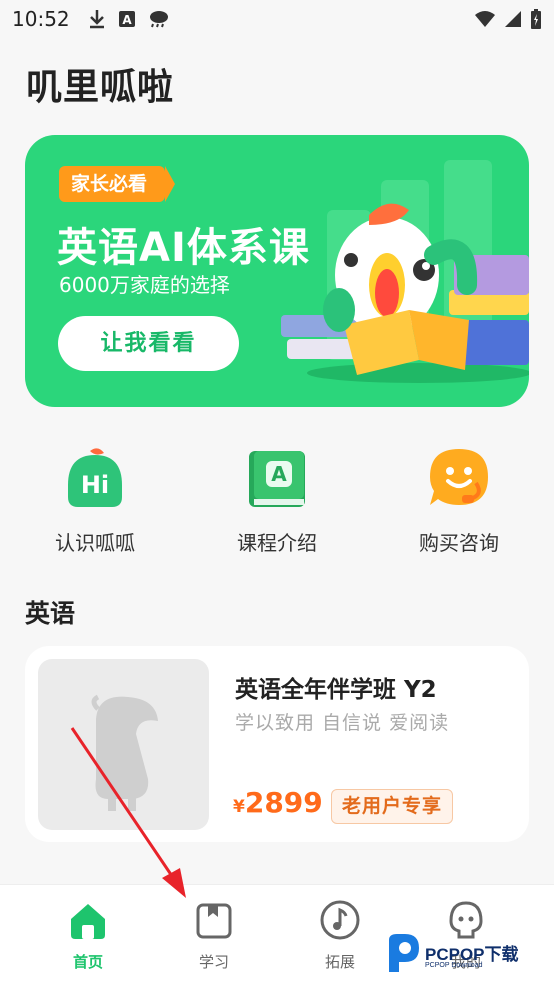  Describe the element at coordinates (95, 485) in the screenshot. I see `svg-text: Hi` at that location.